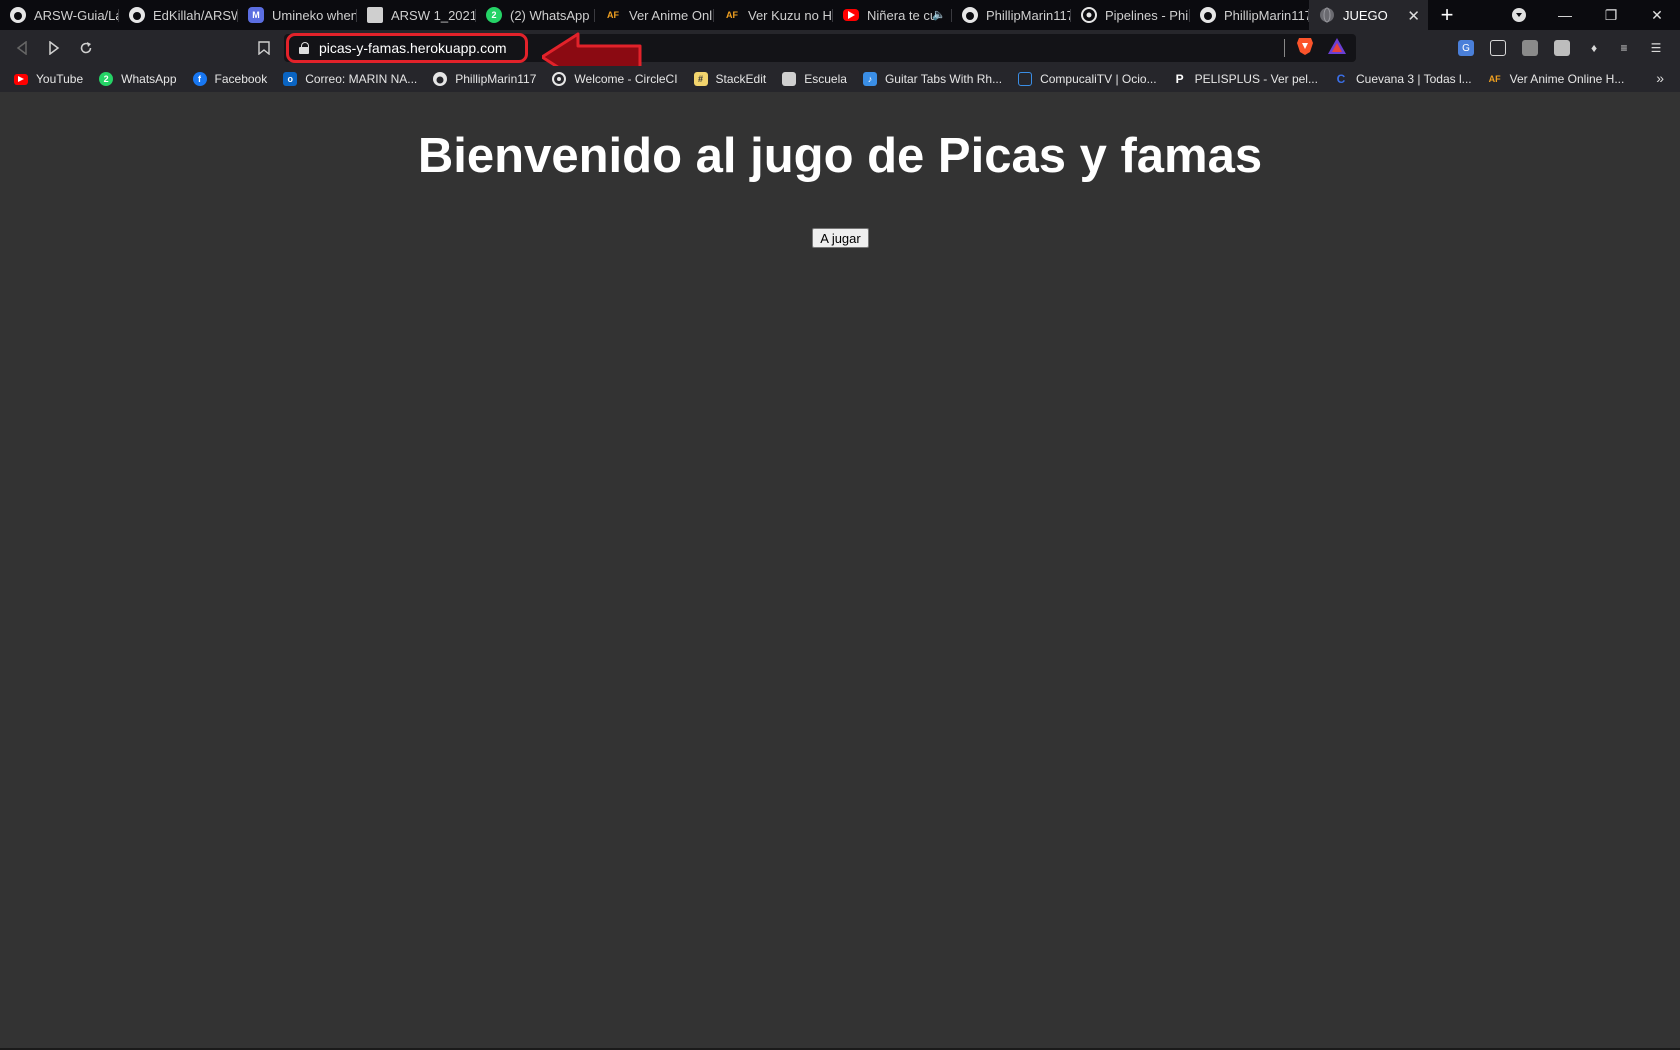  I want to click on brave-rewards-icon, so click(1337, 48).